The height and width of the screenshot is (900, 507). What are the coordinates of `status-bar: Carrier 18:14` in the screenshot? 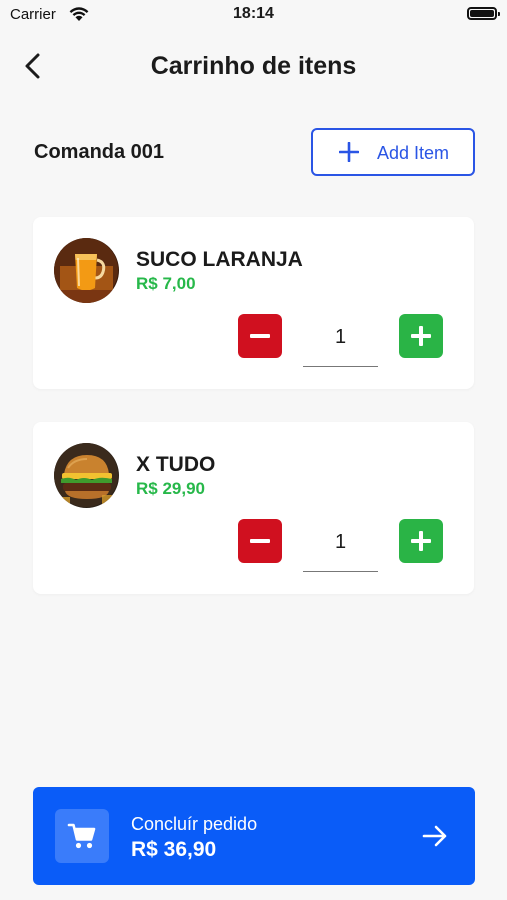 It's located at (253, 15).